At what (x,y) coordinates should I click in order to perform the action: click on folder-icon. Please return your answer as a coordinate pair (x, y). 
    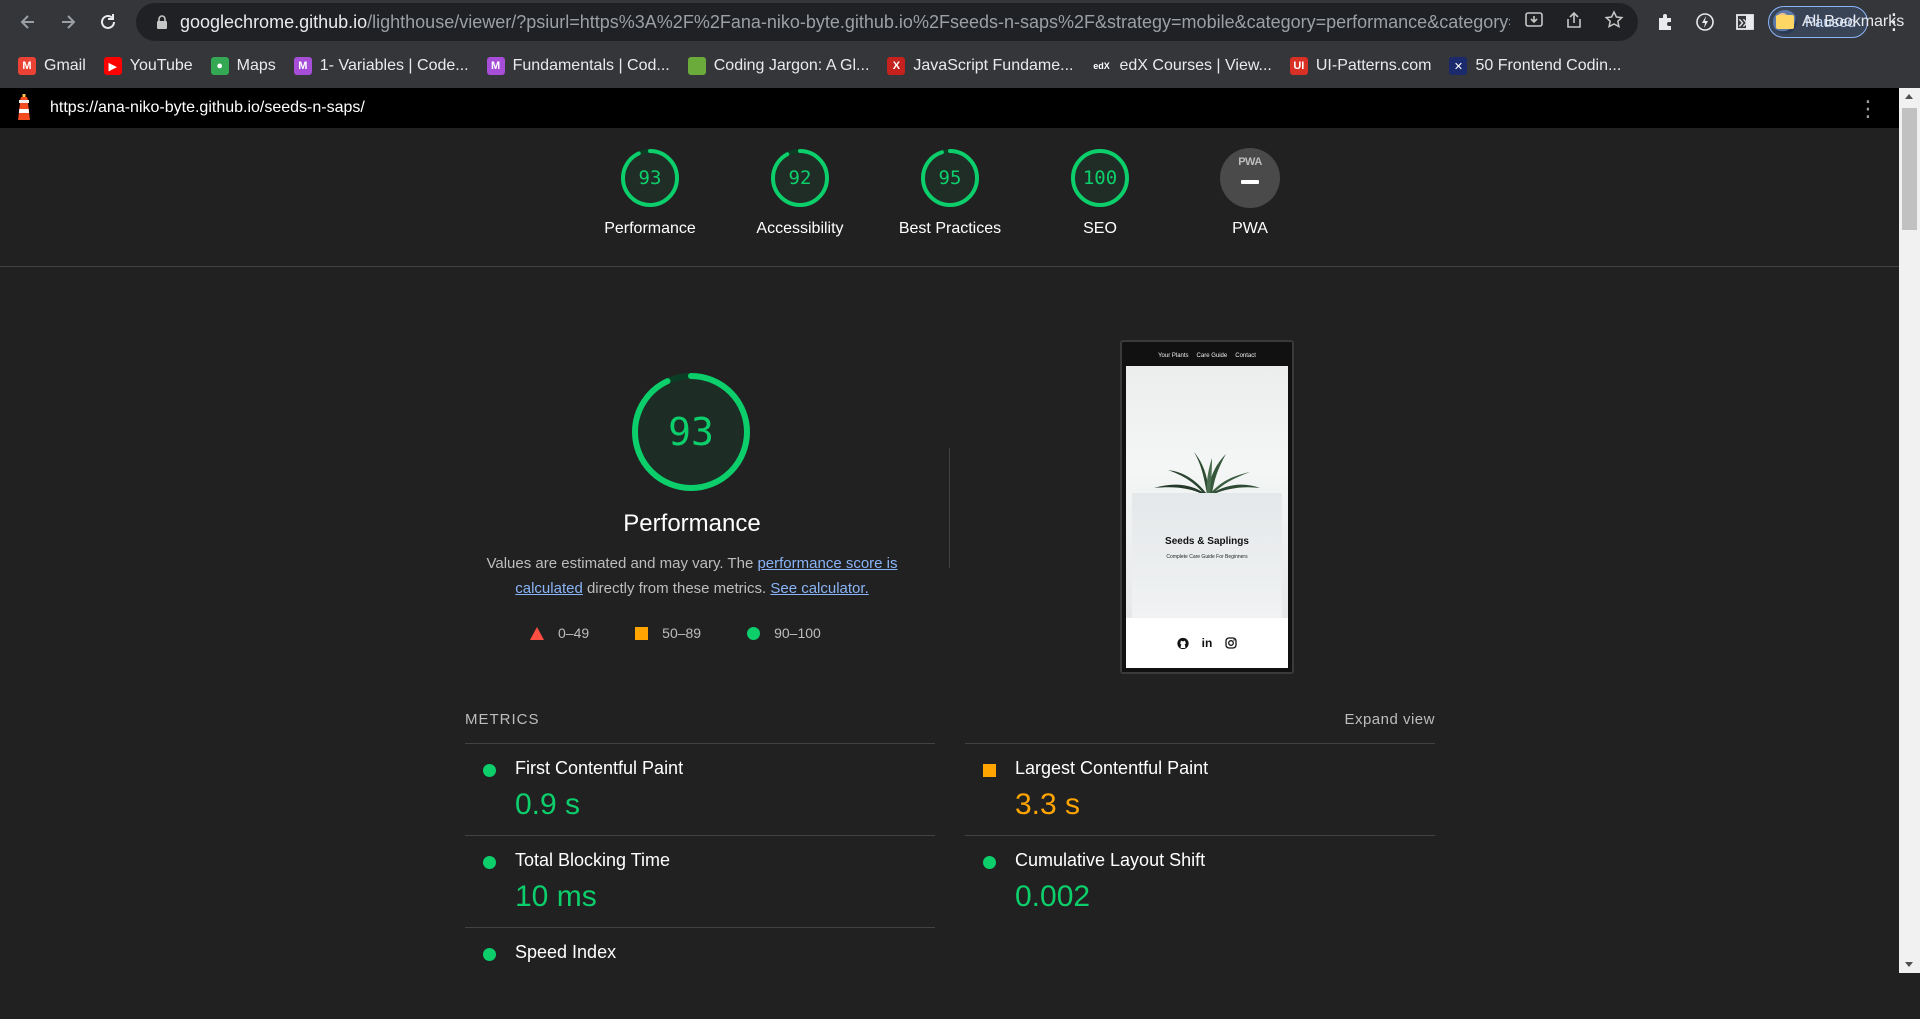
    Looking at the image, I should click on (1785, 22).